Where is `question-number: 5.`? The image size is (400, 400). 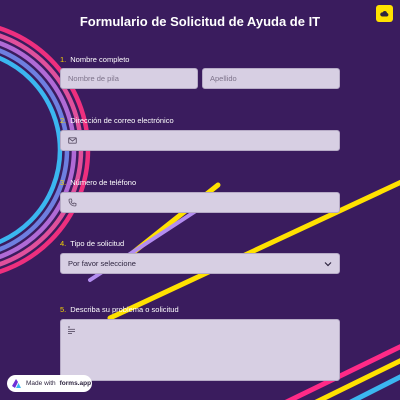
question-number: 5. is located at coordinates (63, 309).